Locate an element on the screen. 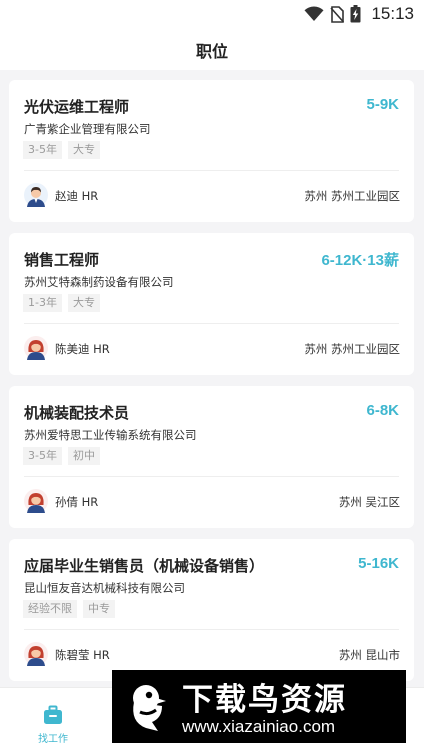  education-tag: 初中 is located at coordinates (83, 456).